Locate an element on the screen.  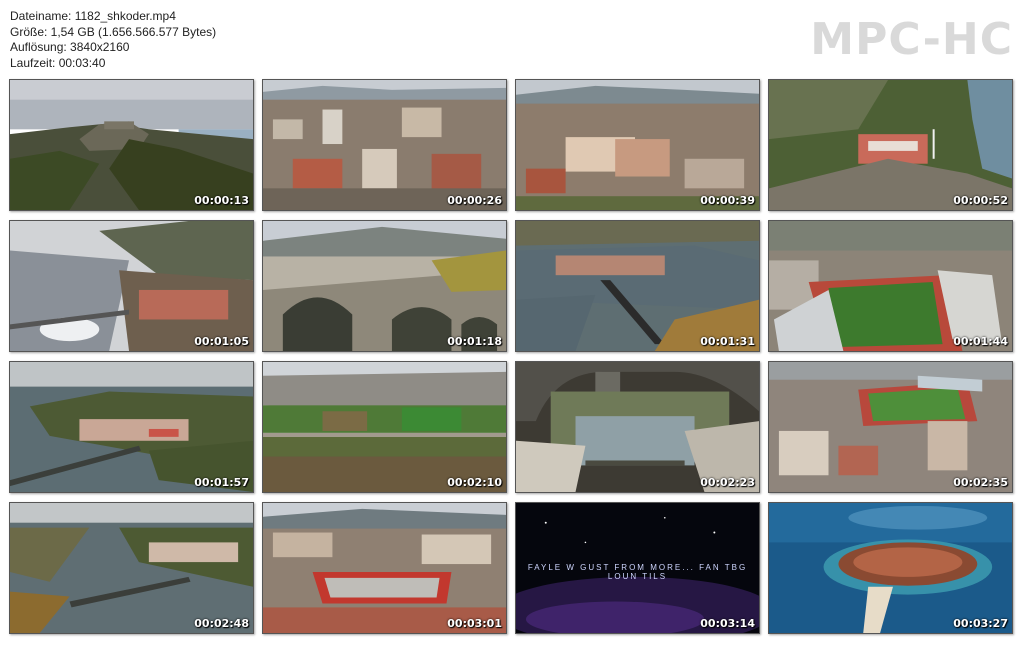
thumbnail-timestamp: 00:02:48 is located at coordinates (221, 623).